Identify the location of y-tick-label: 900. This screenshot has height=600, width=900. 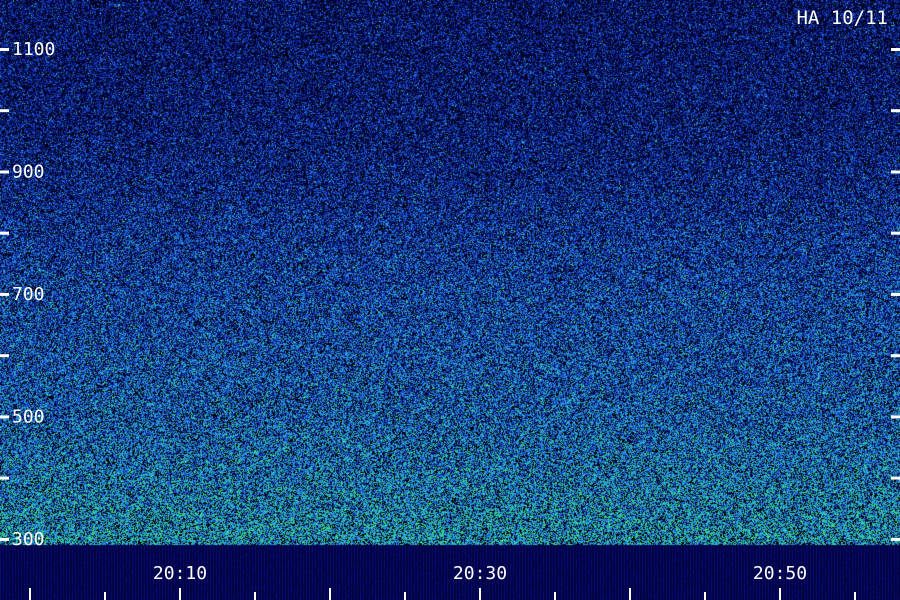
(28, 172).